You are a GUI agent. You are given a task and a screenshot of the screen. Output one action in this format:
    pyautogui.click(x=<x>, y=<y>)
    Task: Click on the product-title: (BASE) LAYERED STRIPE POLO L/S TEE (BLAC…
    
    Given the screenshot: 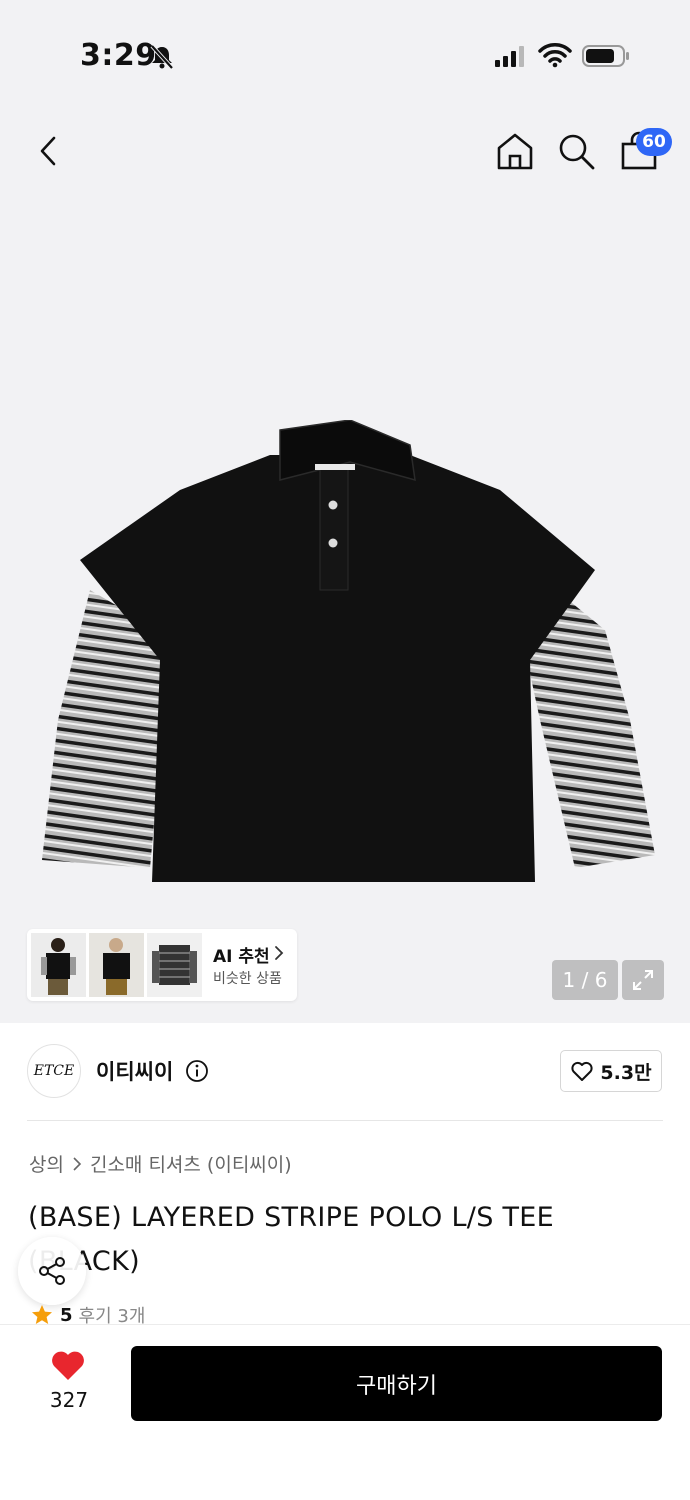 What is the action you would take?
    pyautogui.click(x=291, y=1239)
    